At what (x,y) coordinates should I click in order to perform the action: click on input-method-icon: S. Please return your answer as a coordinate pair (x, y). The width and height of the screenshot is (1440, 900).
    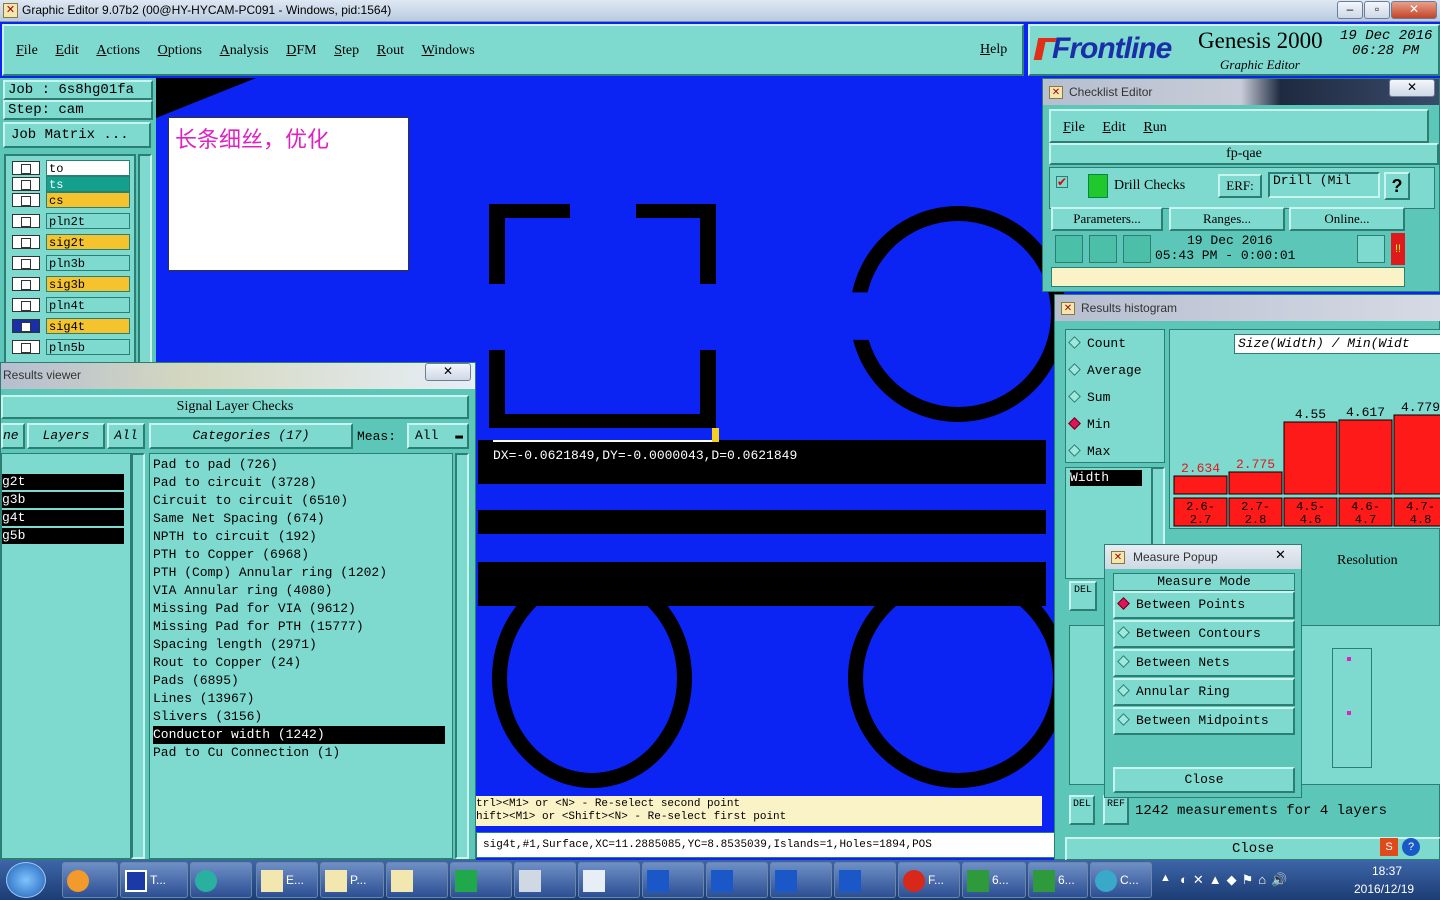
    Looking at the image, I should click on (1389, 847).